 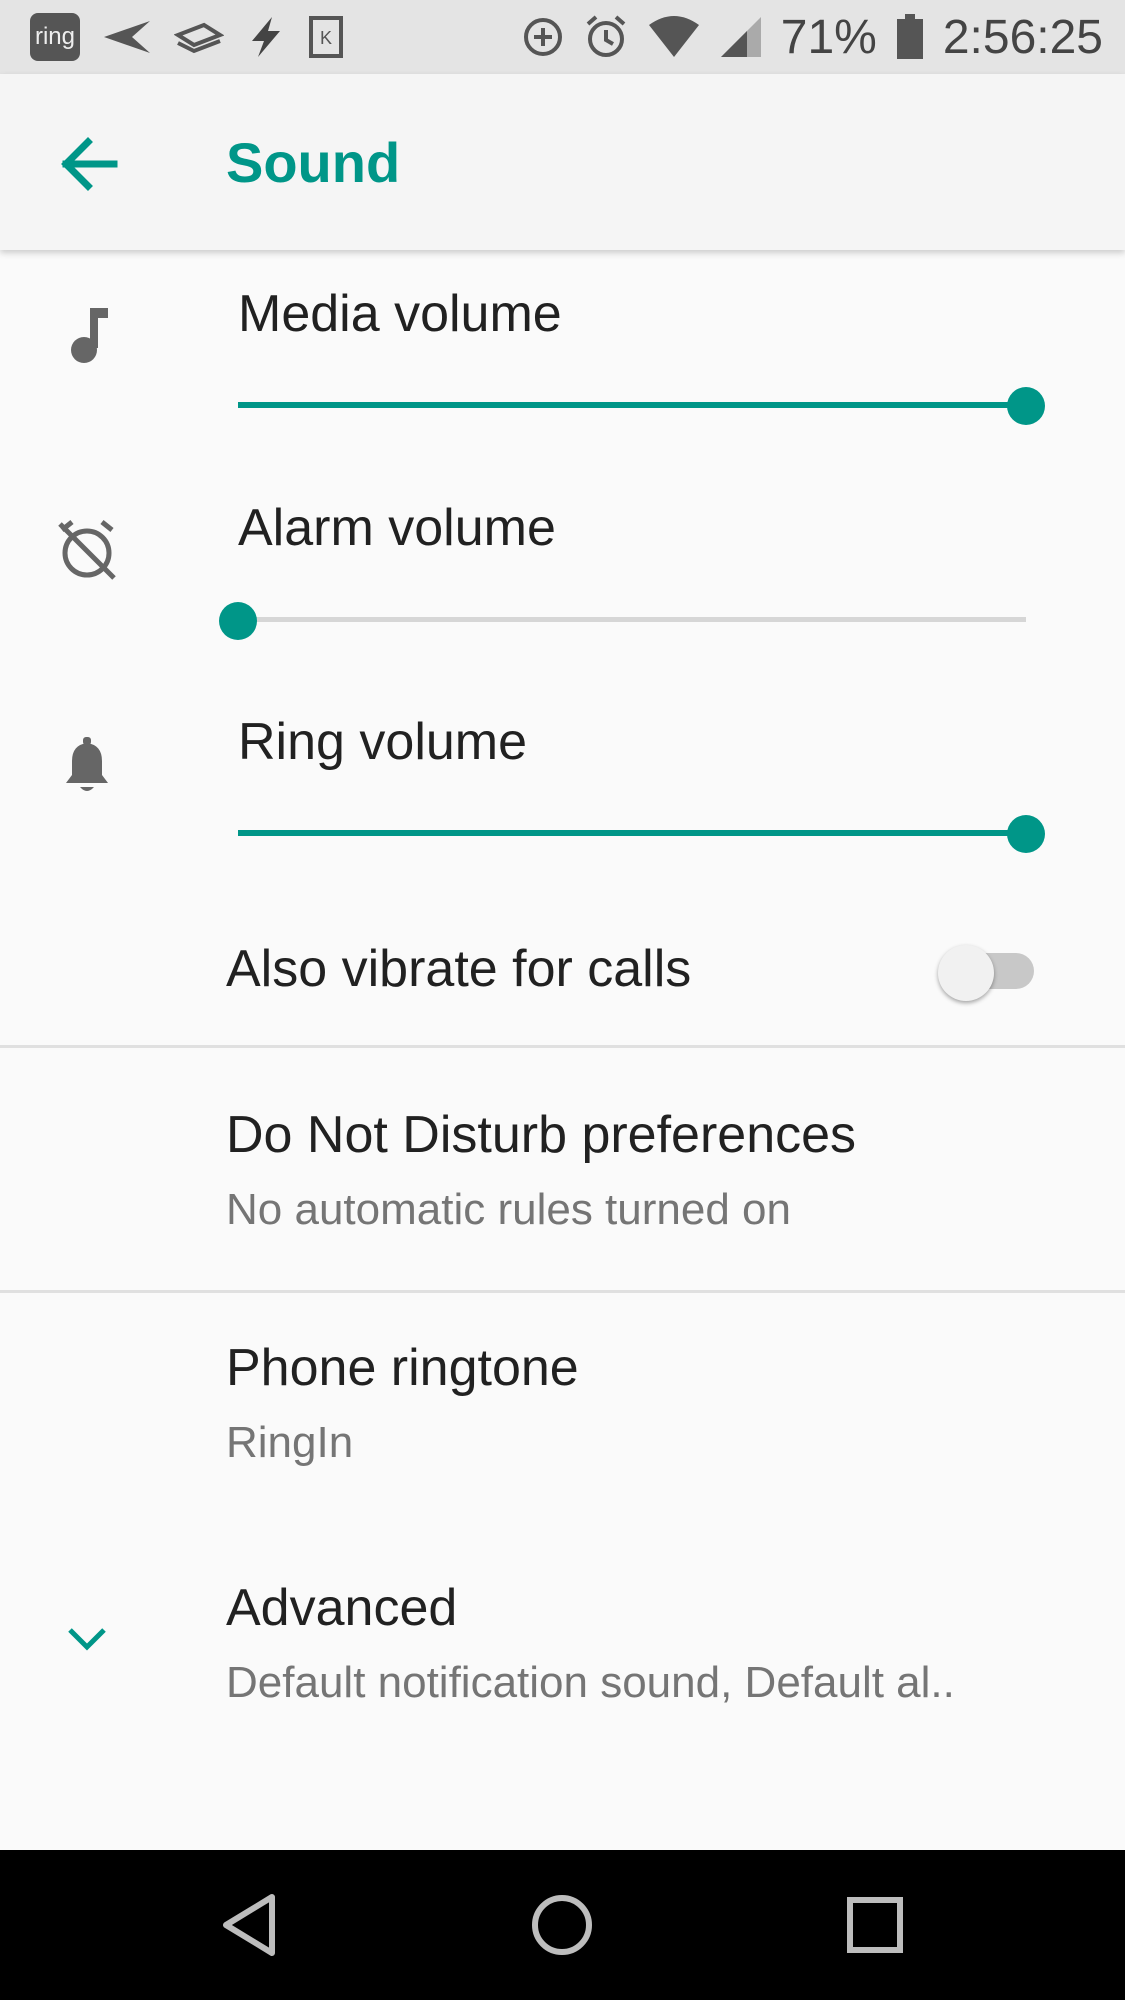 I want to click on vibrate-label: Also vibrate for calls, so click(x=459, y=969).